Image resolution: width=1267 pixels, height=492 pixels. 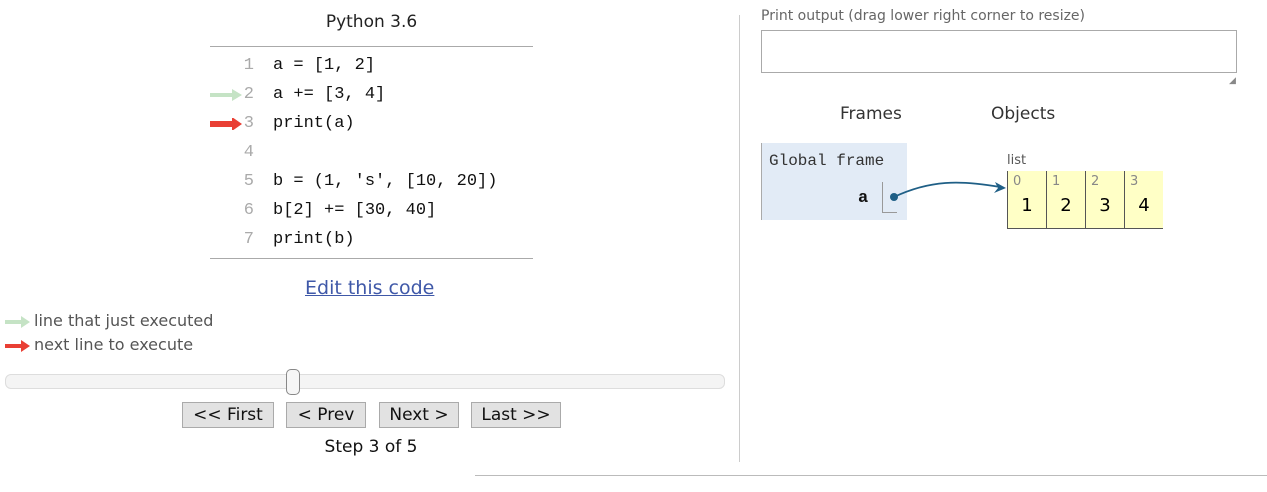 I want to click on list-element: 23, so click(x=1104, y=200).